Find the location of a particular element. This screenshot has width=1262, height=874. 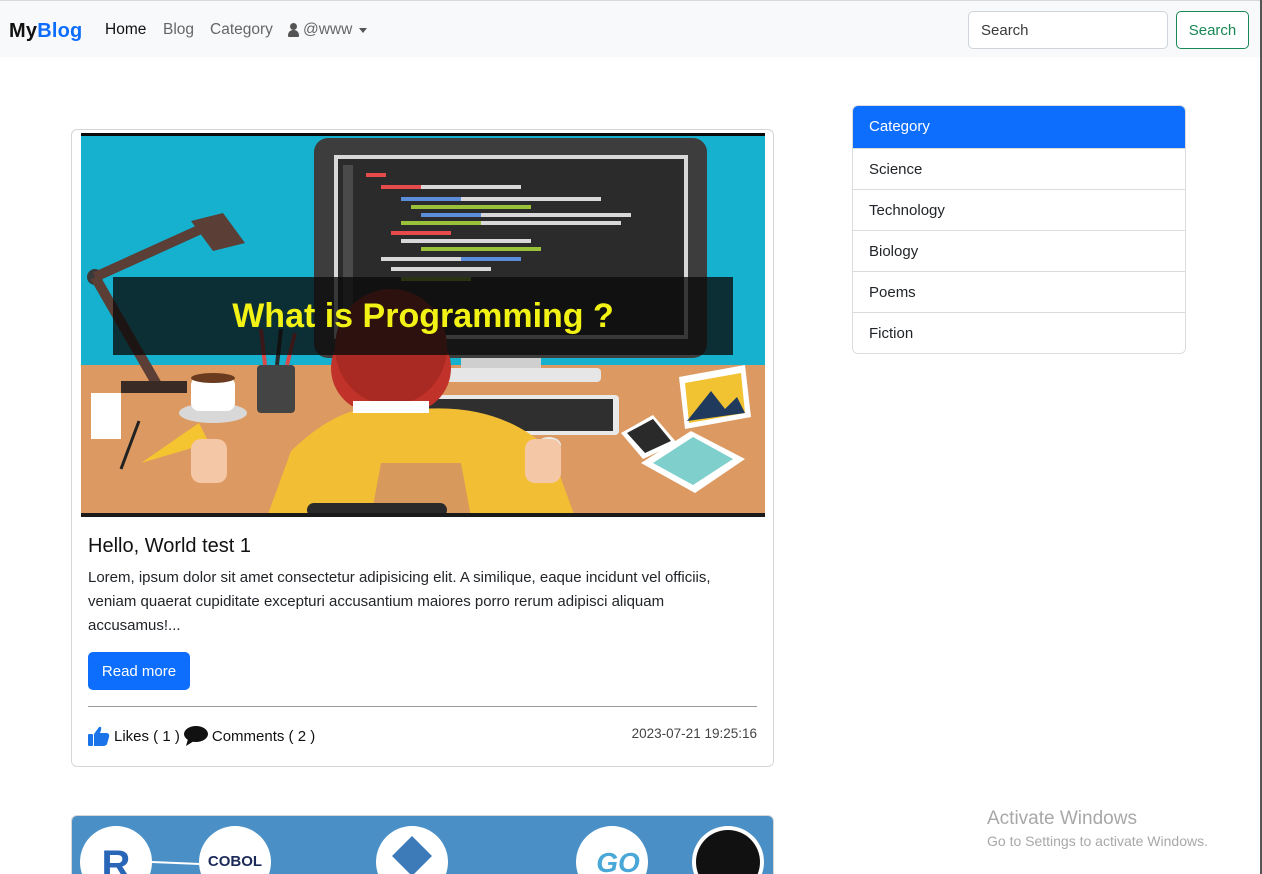

post-card-2: R COBOL GO is located at coordinates (422, 844).